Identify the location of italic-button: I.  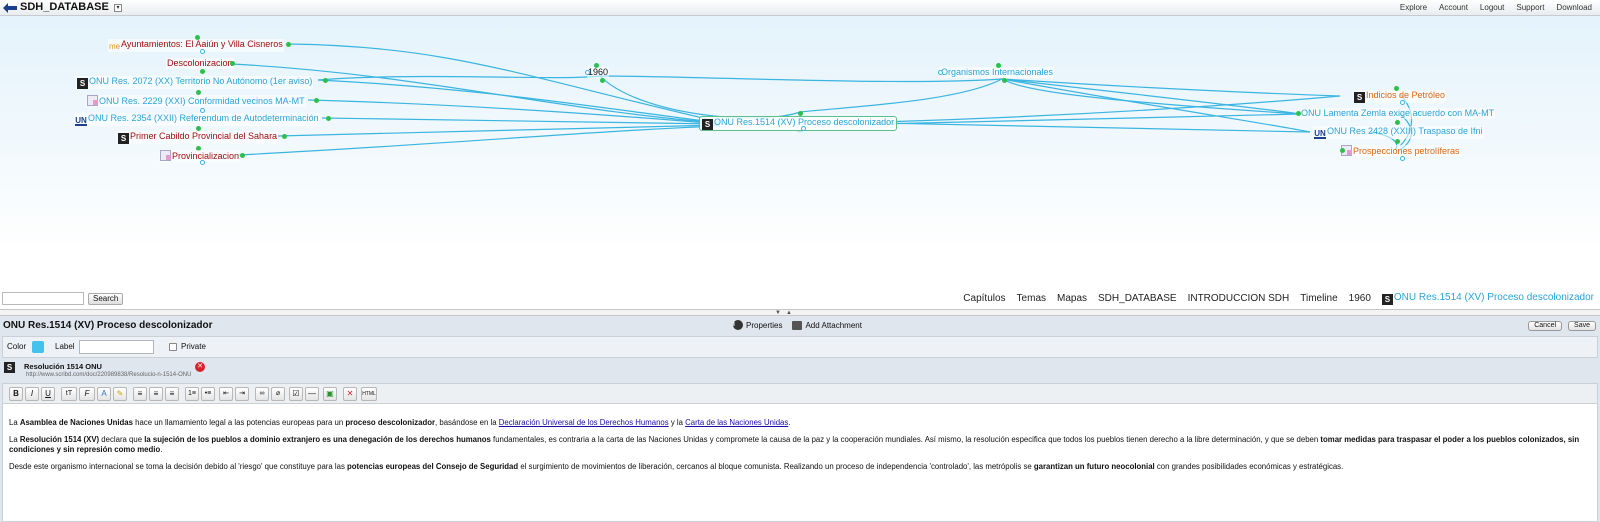
(32, 394).